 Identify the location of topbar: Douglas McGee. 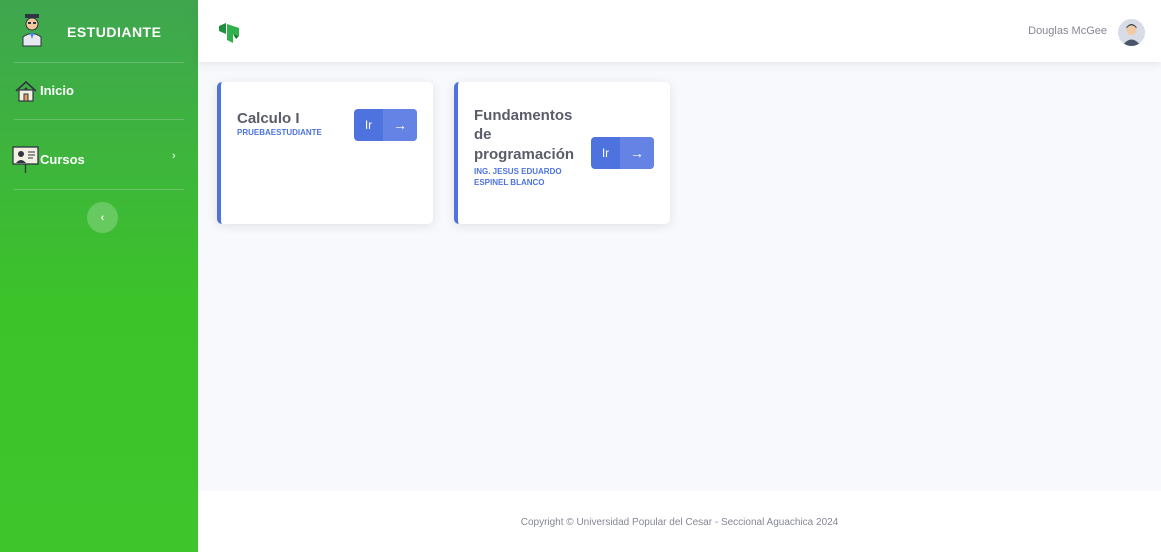
(679, 31).